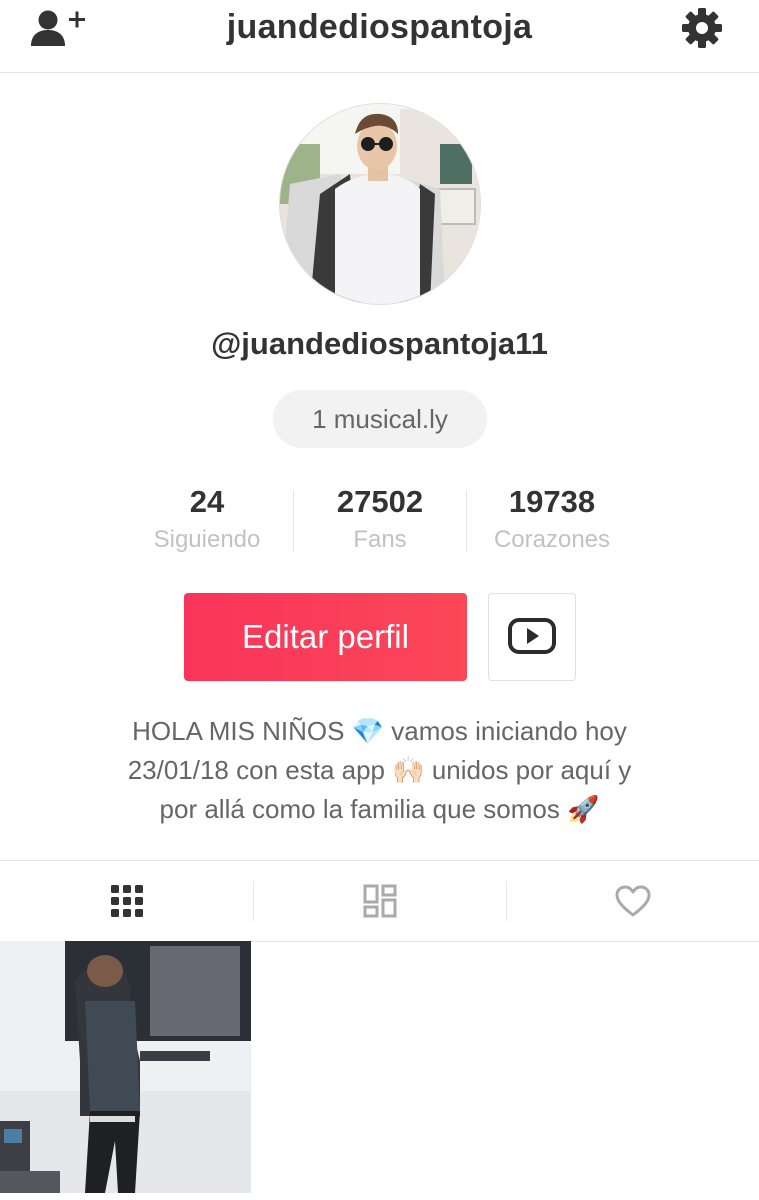  I want to click on stat-value: 24, so click(207, 501).